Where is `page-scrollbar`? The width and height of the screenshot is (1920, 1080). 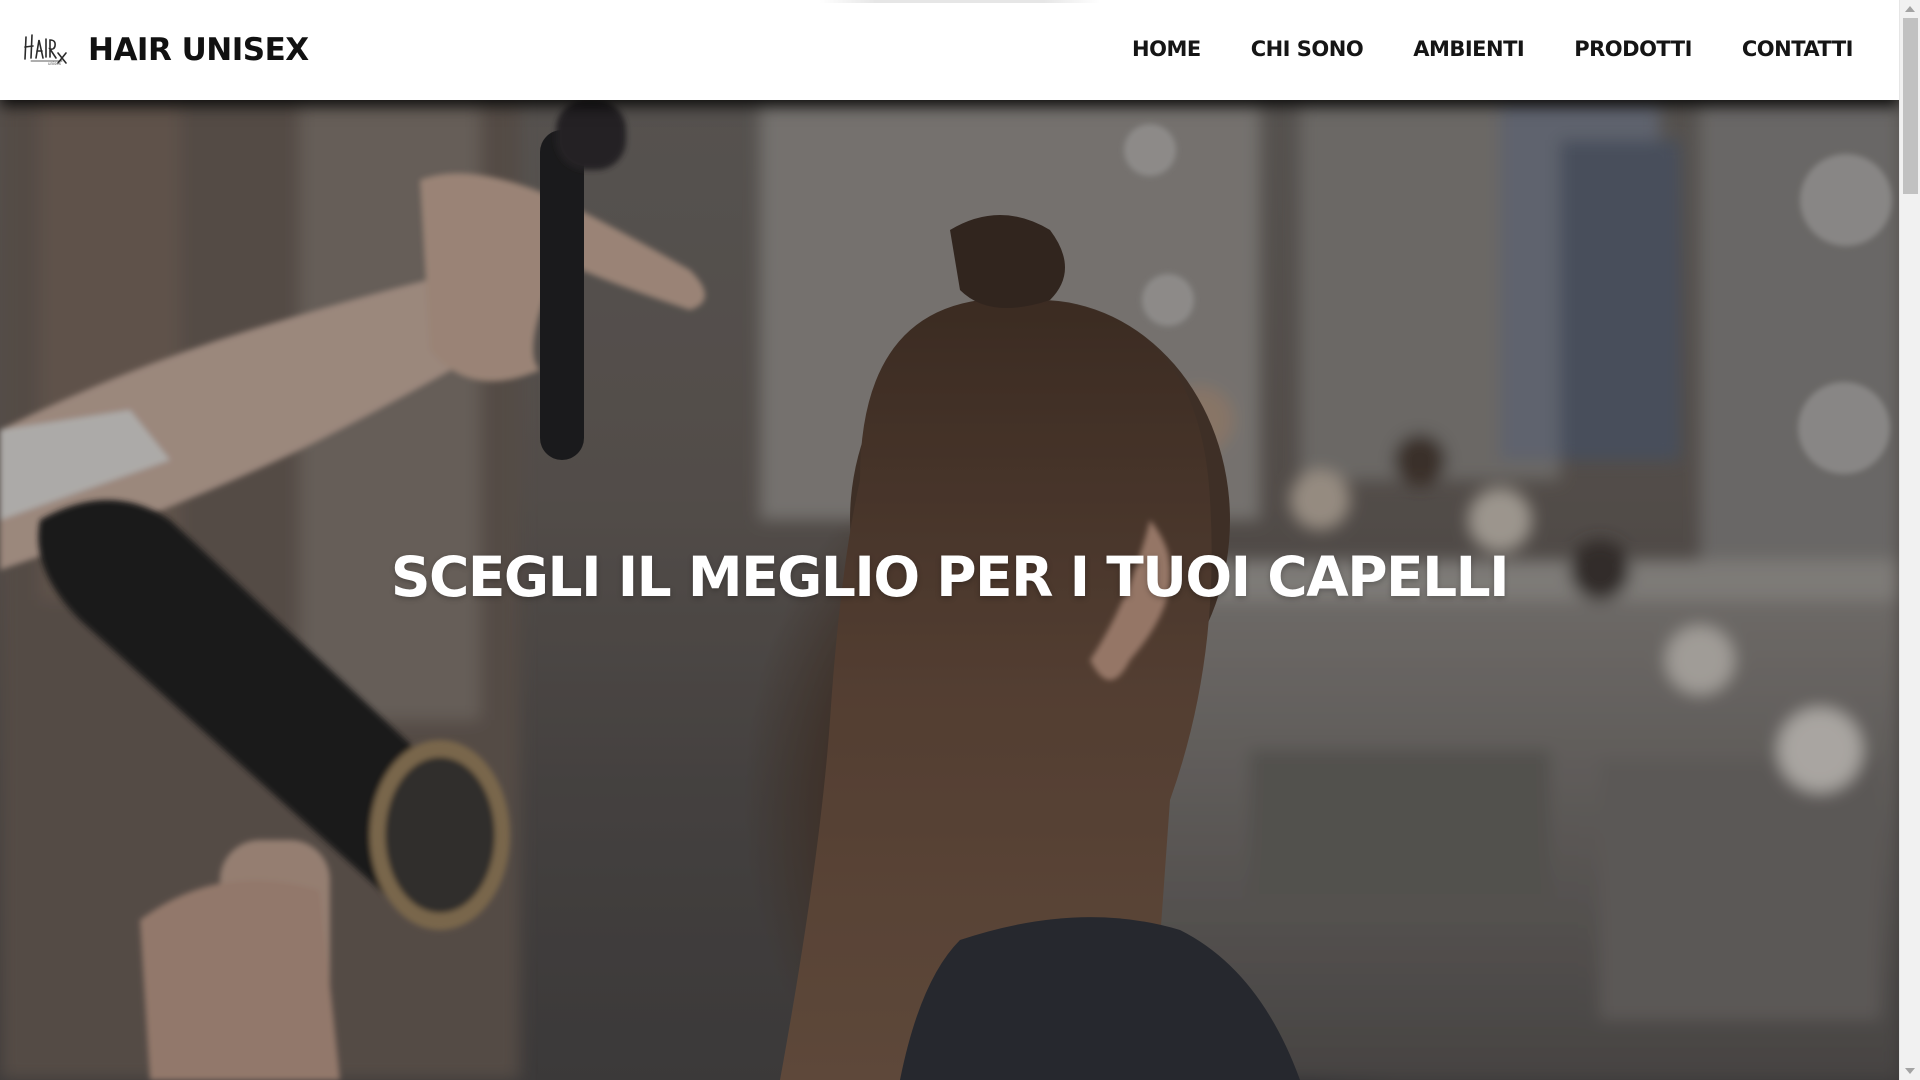
page-scrollbar is located at coordinates (1909, 540).